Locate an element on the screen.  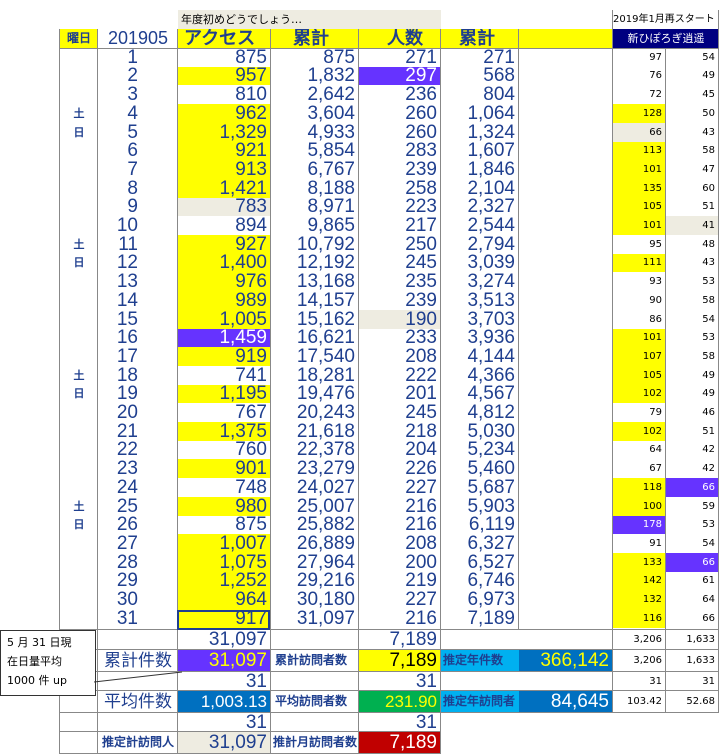
date-cell: 18 is located at coordinates (138, 375).